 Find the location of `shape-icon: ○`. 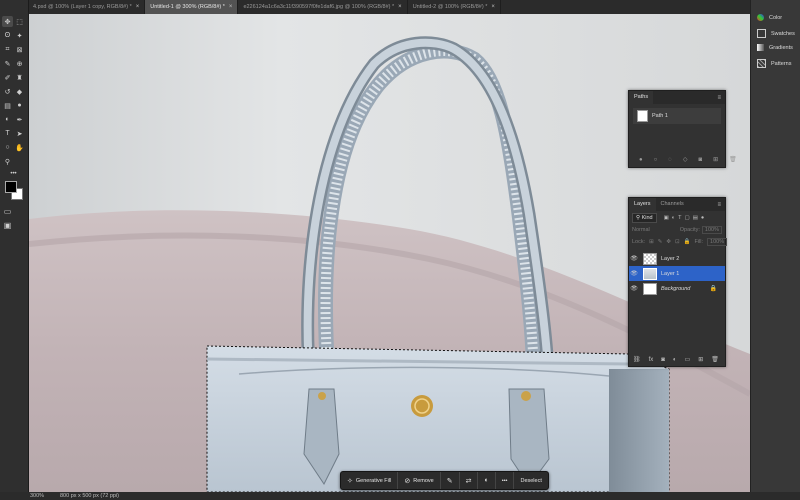

shape-icon: ○ is located at coordinates (7, 147).